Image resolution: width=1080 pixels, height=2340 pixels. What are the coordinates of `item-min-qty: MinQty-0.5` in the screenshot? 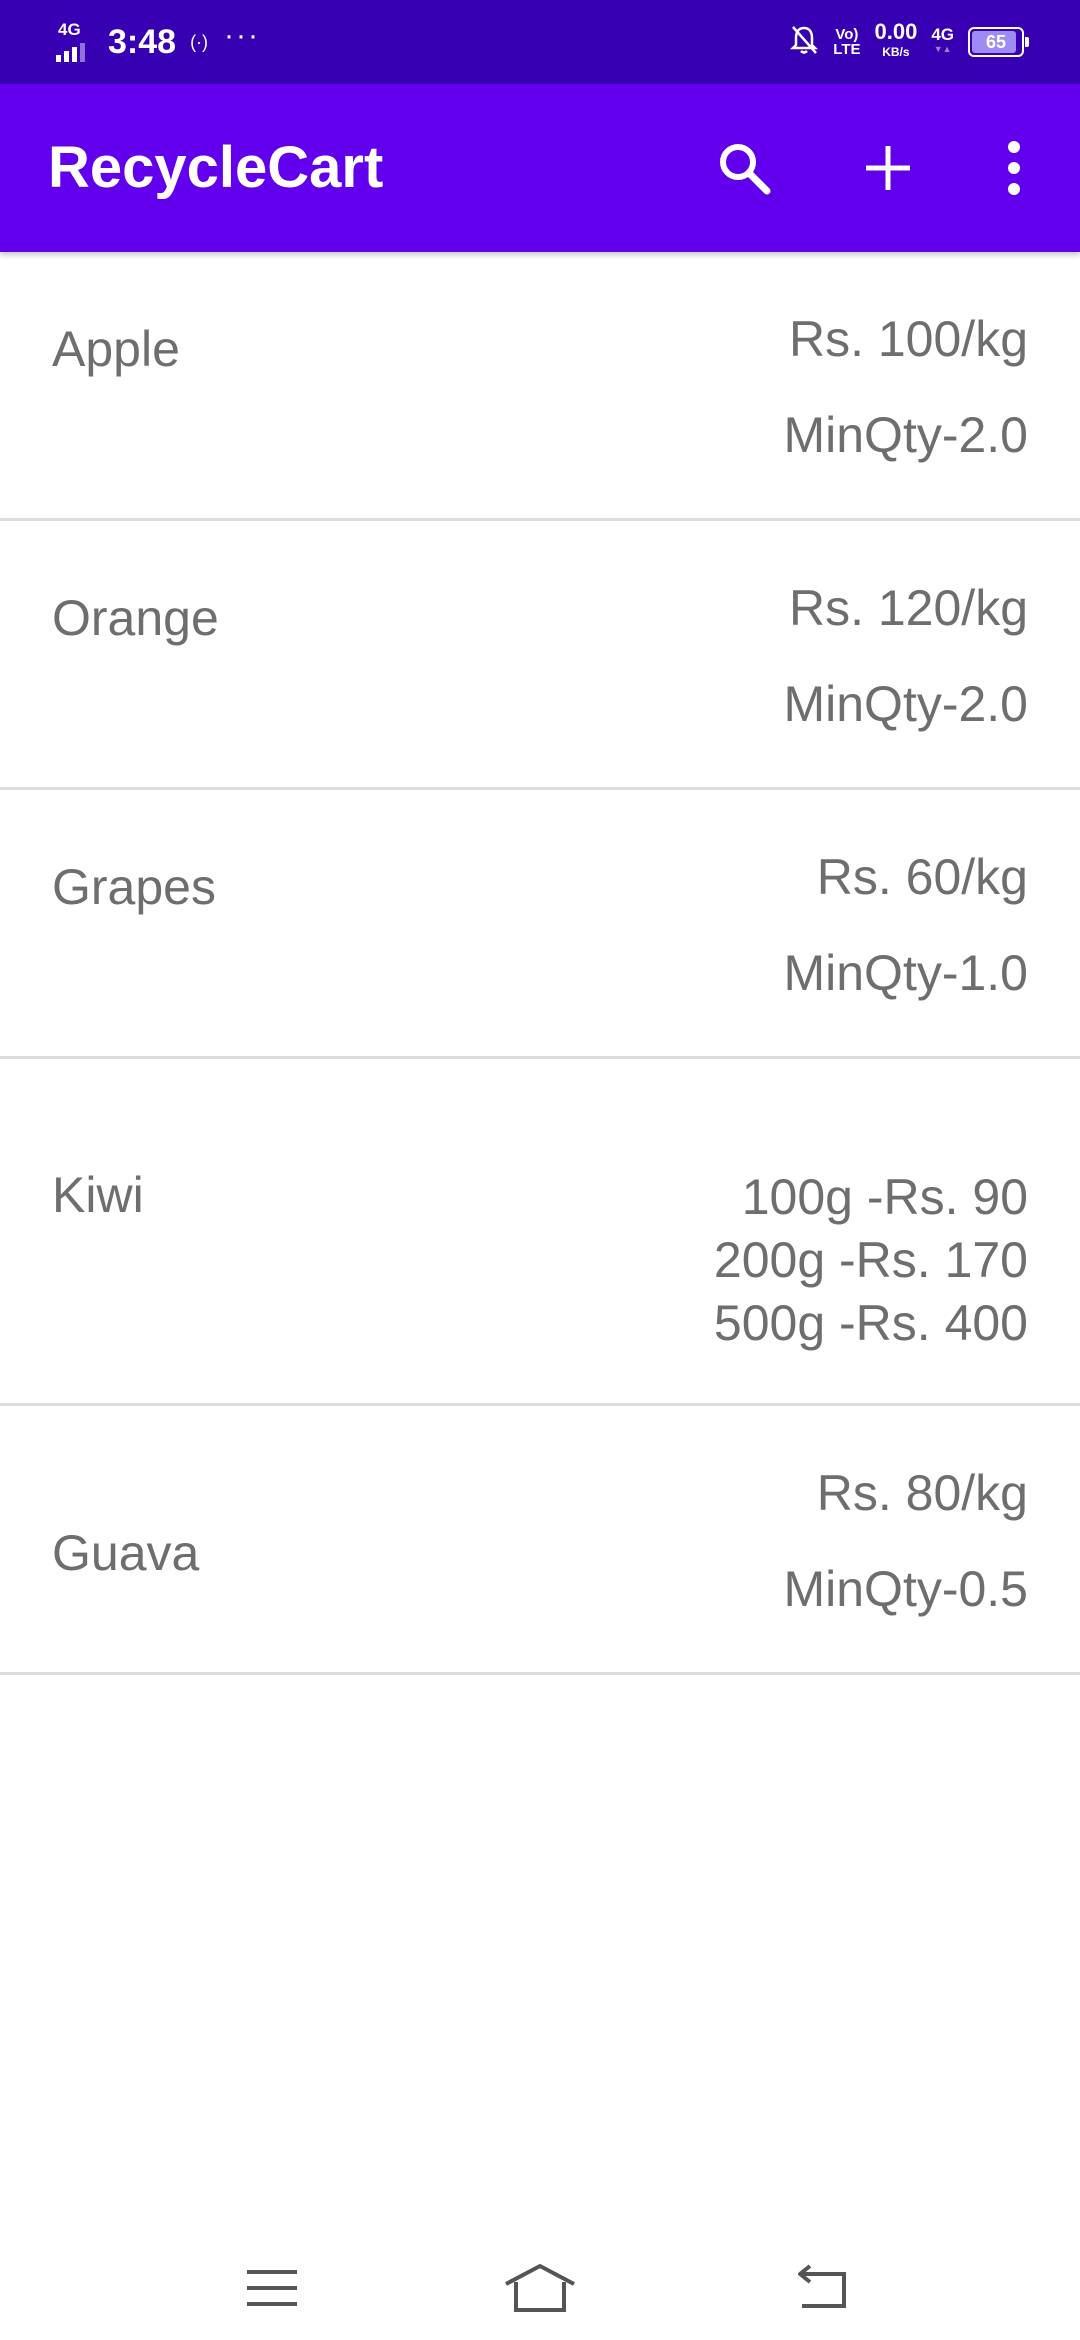 It's located at (905, 1589).